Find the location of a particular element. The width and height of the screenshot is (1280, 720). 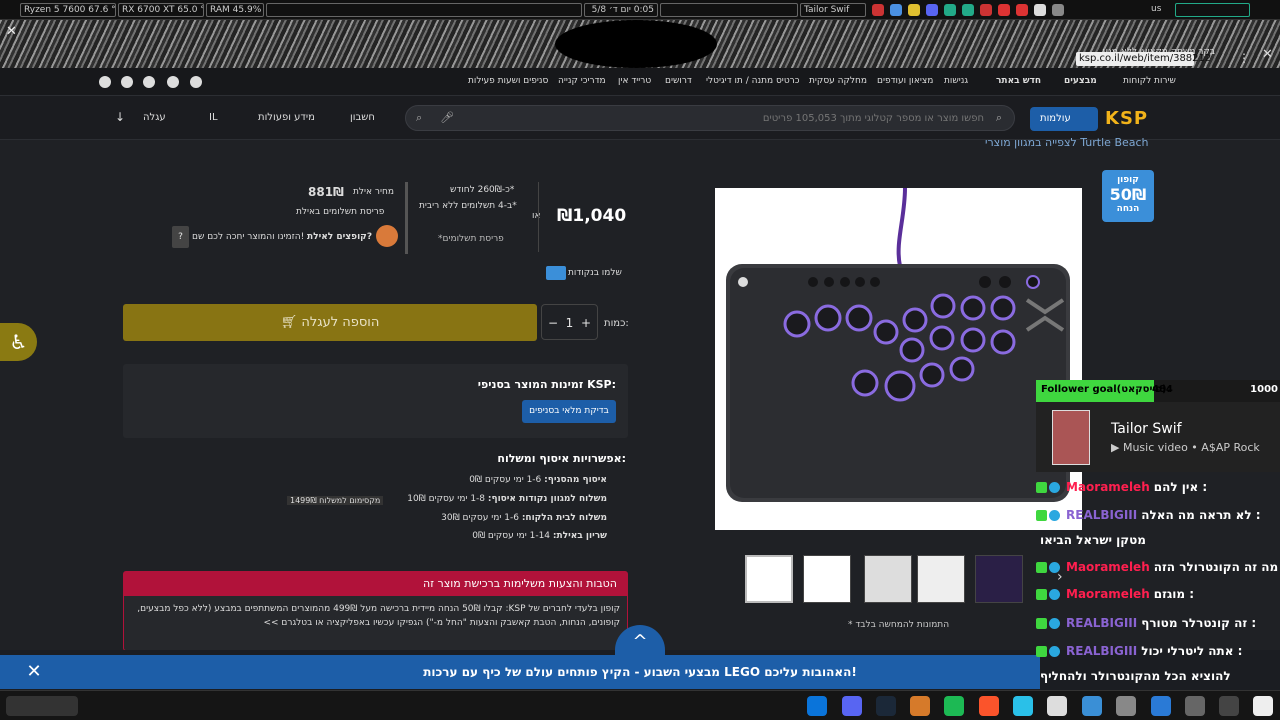

nav-item: מדריכי קנייה is located at coordinates (582, 81).